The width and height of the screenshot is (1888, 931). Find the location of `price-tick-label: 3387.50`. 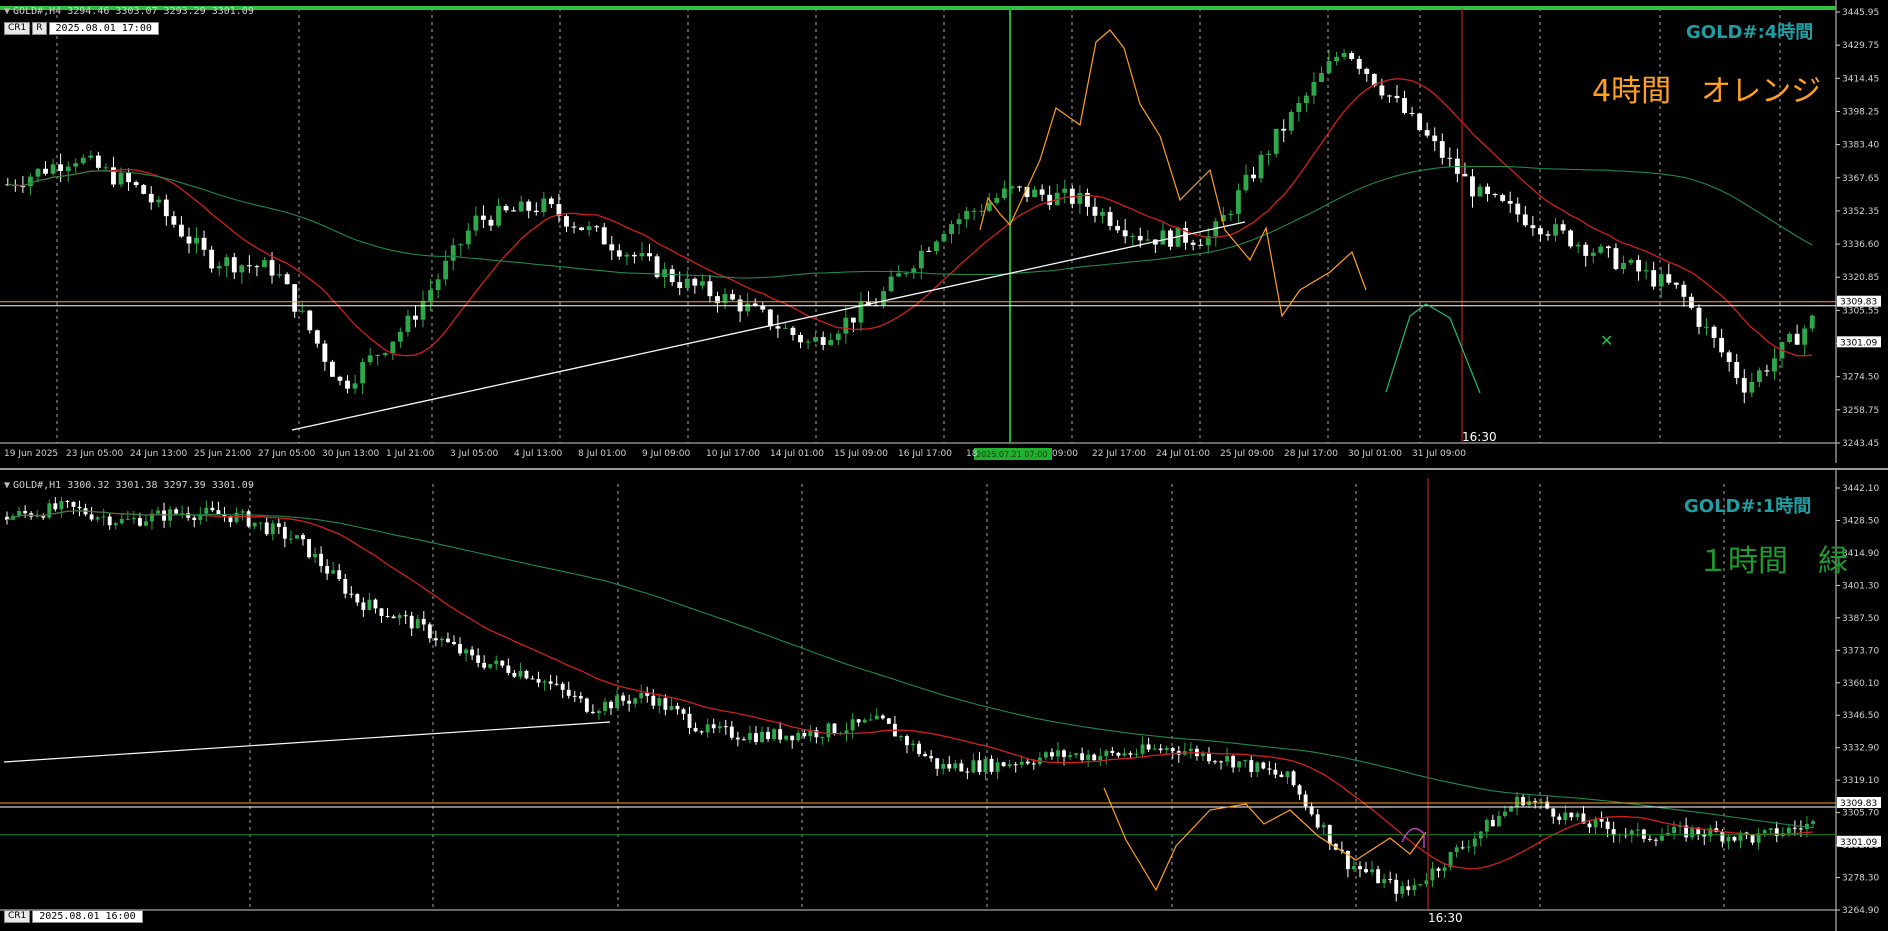

price-tick-label: 3387.50 is located at coordinates (1860, 619).